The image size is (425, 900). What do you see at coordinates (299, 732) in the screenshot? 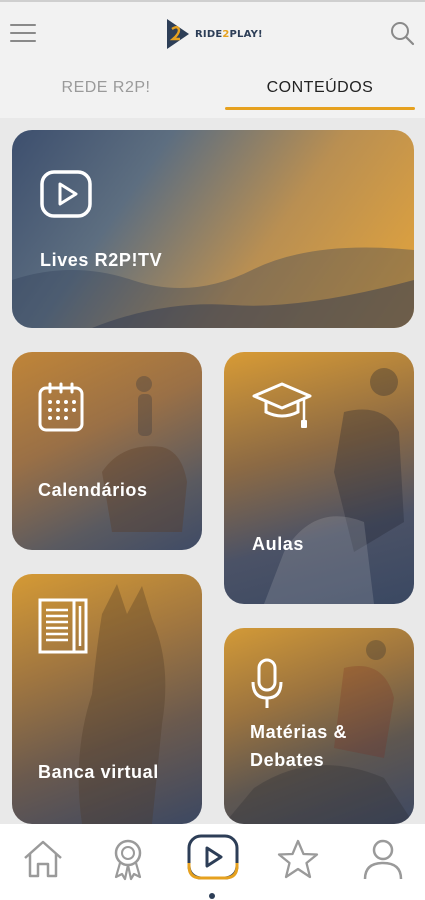
I see `card-label-line1: Matérias &` at bounding box center [299, 732].